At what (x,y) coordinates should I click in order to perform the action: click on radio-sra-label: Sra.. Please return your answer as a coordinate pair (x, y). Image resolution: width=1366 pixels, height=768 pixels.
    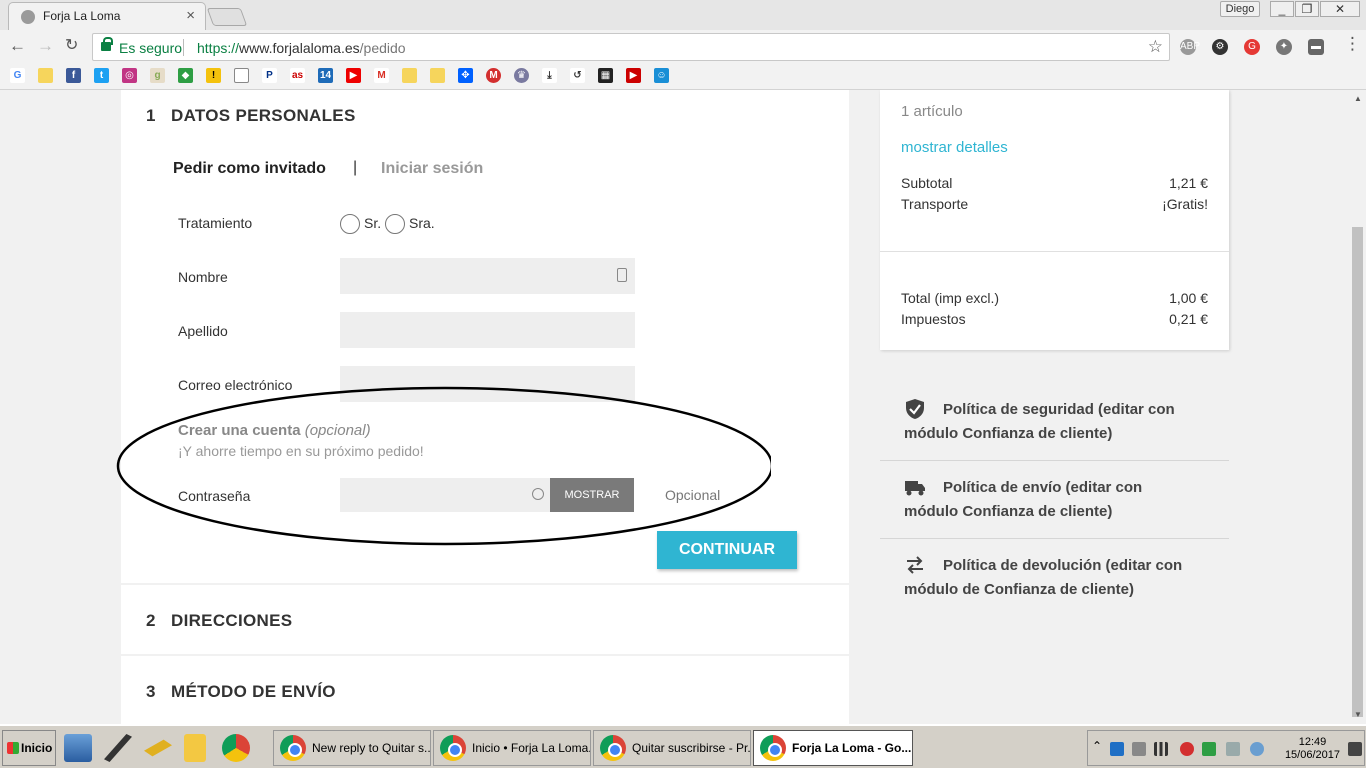
    Looking at the image, I should click on (422, 223).